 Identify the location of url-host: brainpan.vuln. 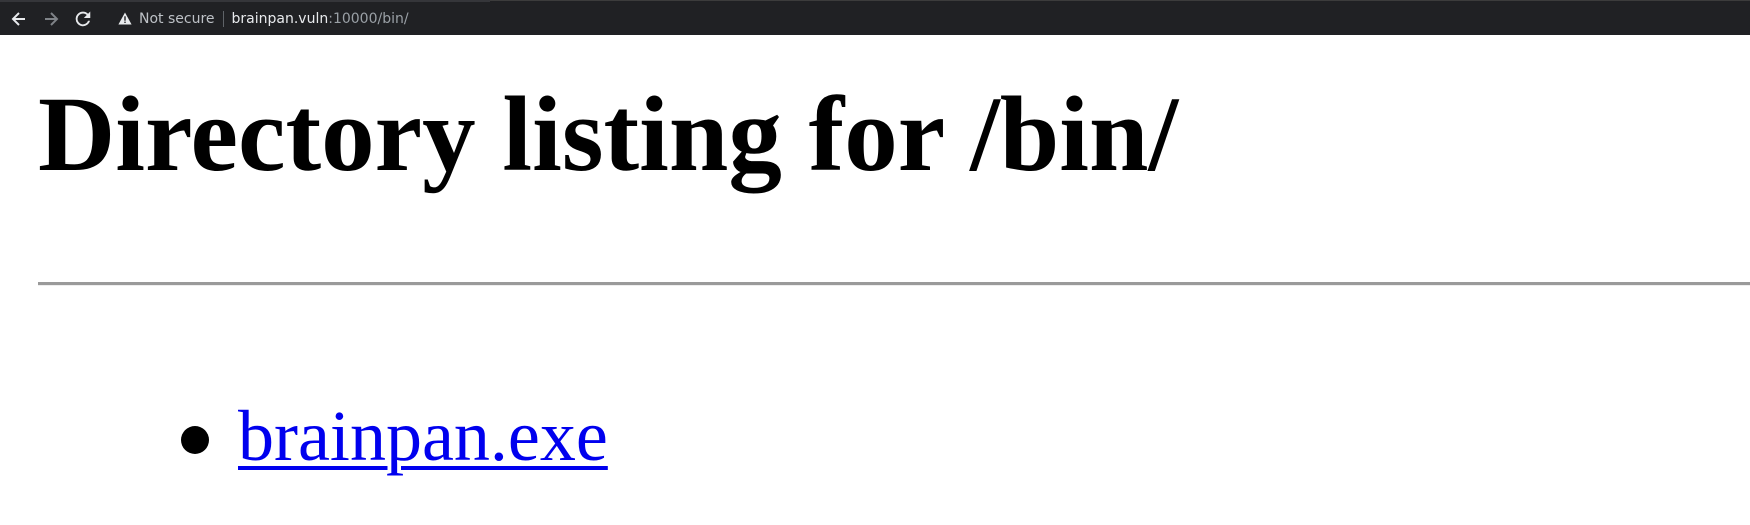
(280, 19).